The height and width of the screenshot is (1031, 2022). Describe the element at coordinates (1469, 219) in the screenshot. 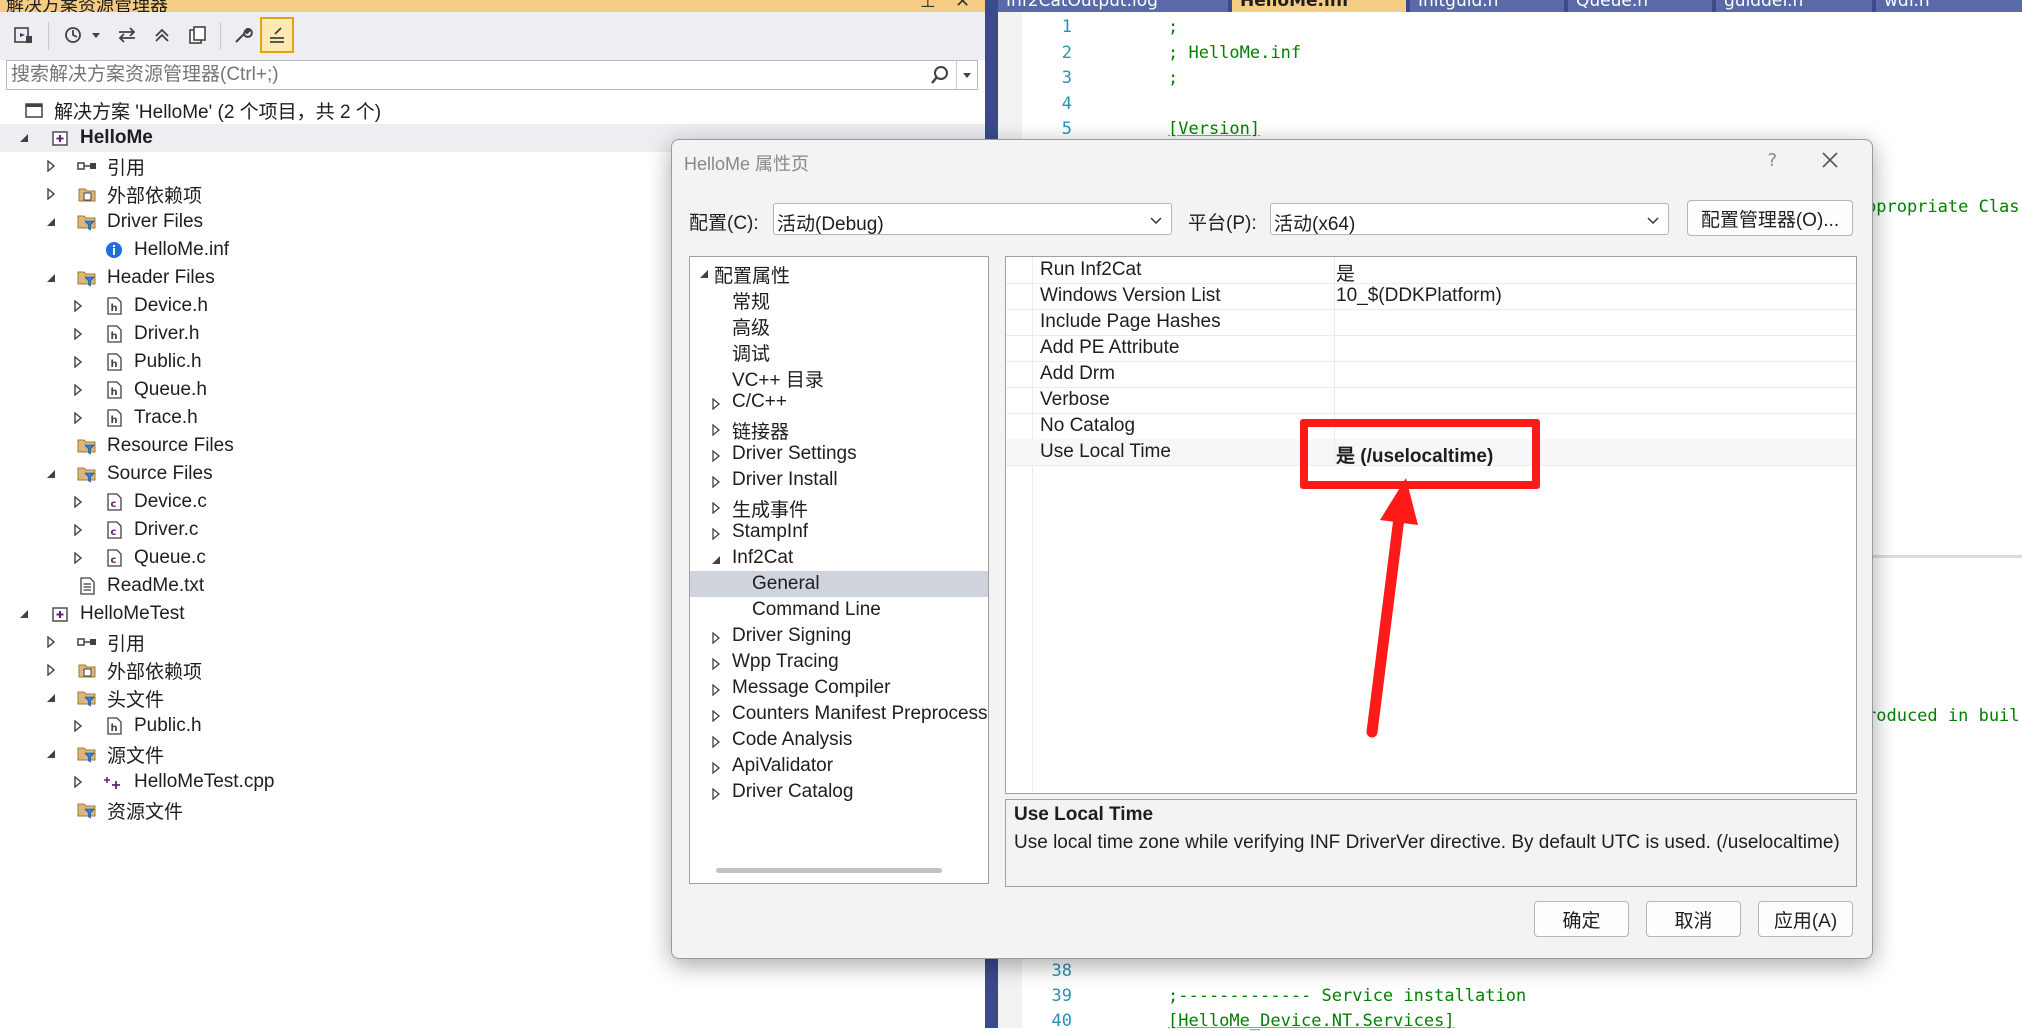

I see `platform-select: 活动(x64)` at that location.